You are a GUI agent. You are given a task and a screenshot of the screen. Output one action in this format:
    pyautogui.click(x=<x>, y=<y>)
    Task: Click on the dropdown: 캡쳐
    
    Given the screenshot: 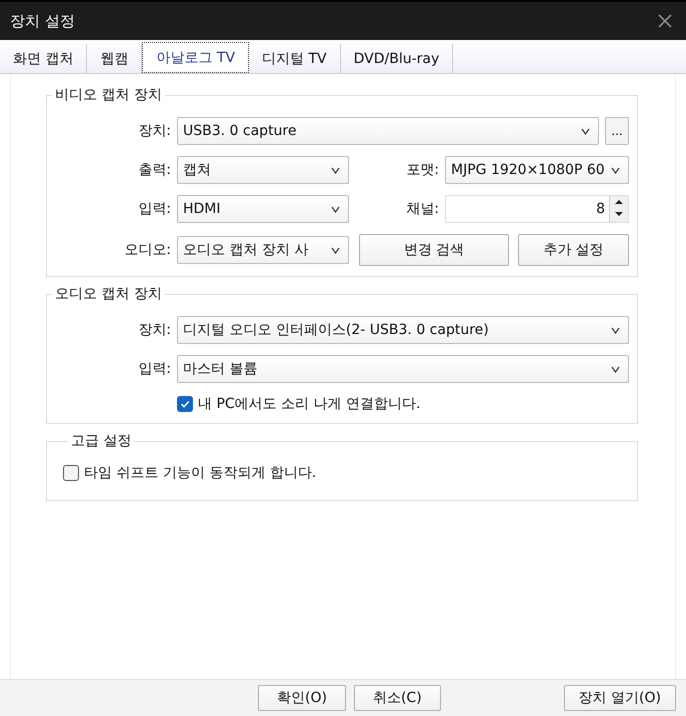 What is the action you would take?
    pyautogui.click(x=263, y=170)
    